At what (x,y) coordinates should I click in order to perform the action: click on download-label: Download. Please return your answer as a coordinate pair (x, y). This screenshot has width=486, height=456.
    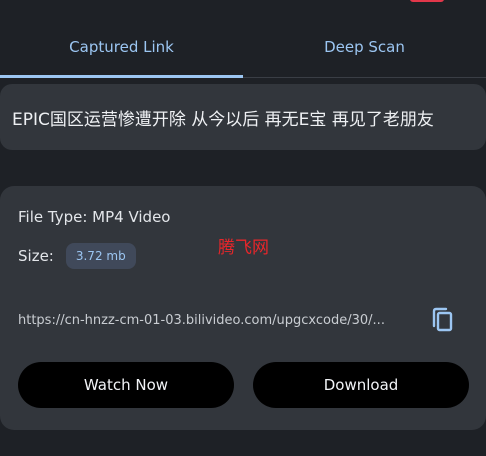
    Looking at the image, I should click on (361, 385).